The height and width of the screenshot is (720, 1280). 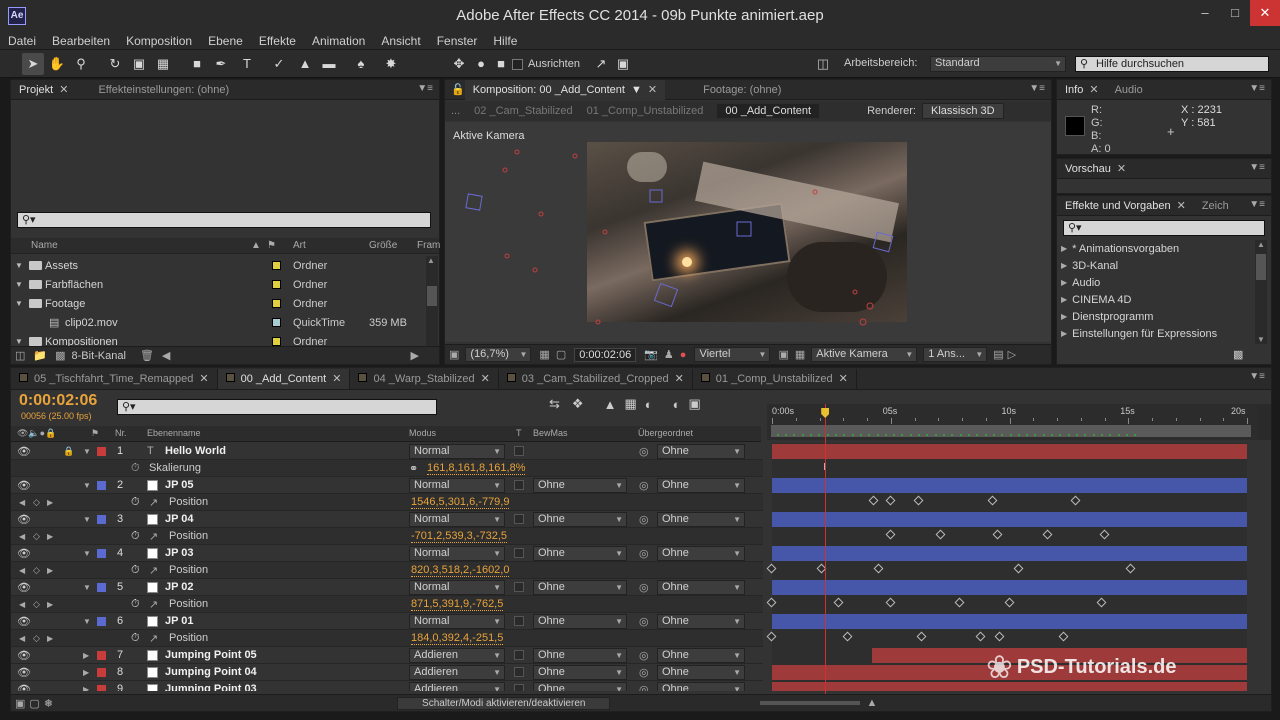 What do you see at coordinates (1129, 90) in the screenshot?
I see `tab-audio: Audio` at bounding box center [1129, 90].